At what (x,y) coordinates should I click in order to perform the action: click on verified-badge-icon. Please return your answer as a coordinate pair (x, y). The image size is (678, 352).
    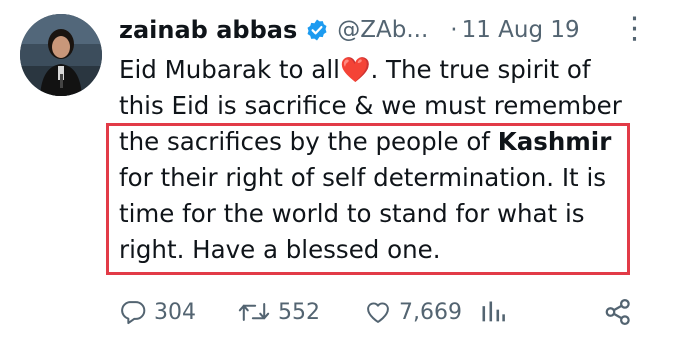
    Looking at the image, I should click on (317, 30).